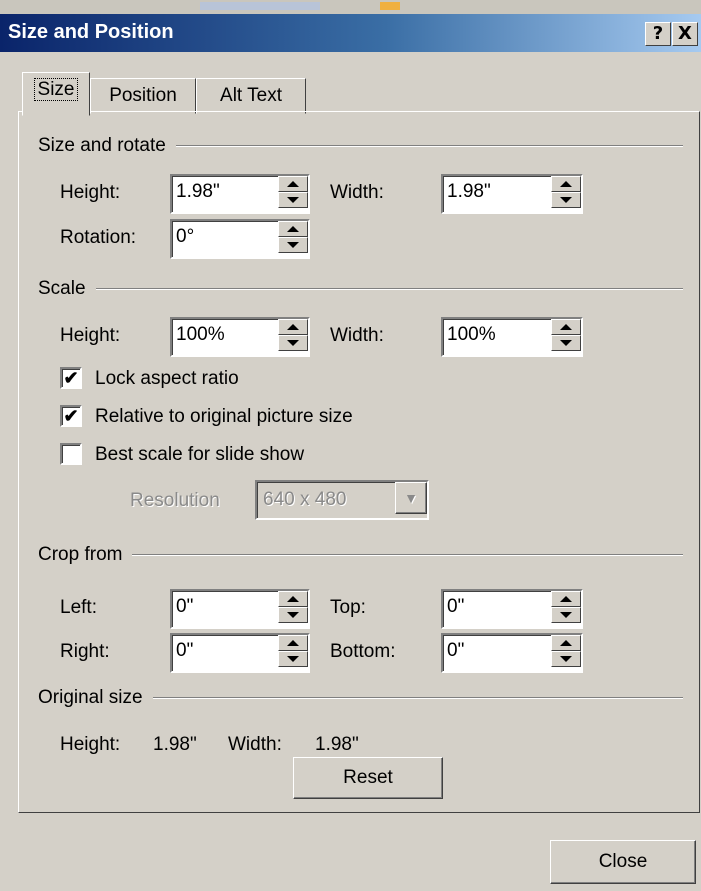 The image size is (701, 891). Describe the element at coordinates (219, 607) in the screenshot. I see `crop-left-input` at that location.